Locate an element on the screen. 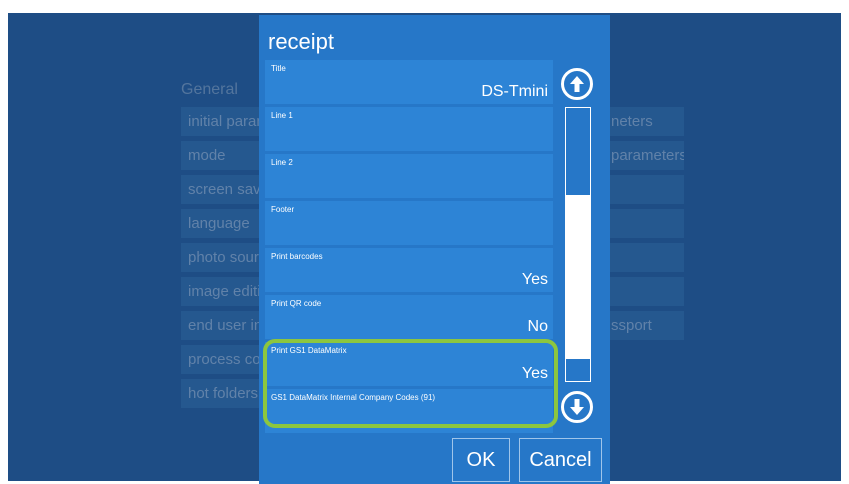 The image size is (849, 484). arrow-up-circle-icon is located at coordinates (577, 84).